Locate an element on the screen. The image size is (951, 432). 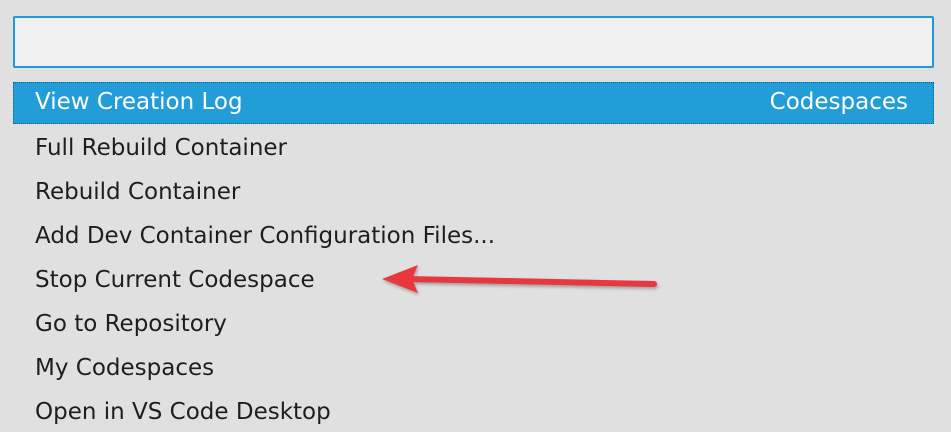
list-item-label: Rebuild Container is located at coordinates (138, 192).